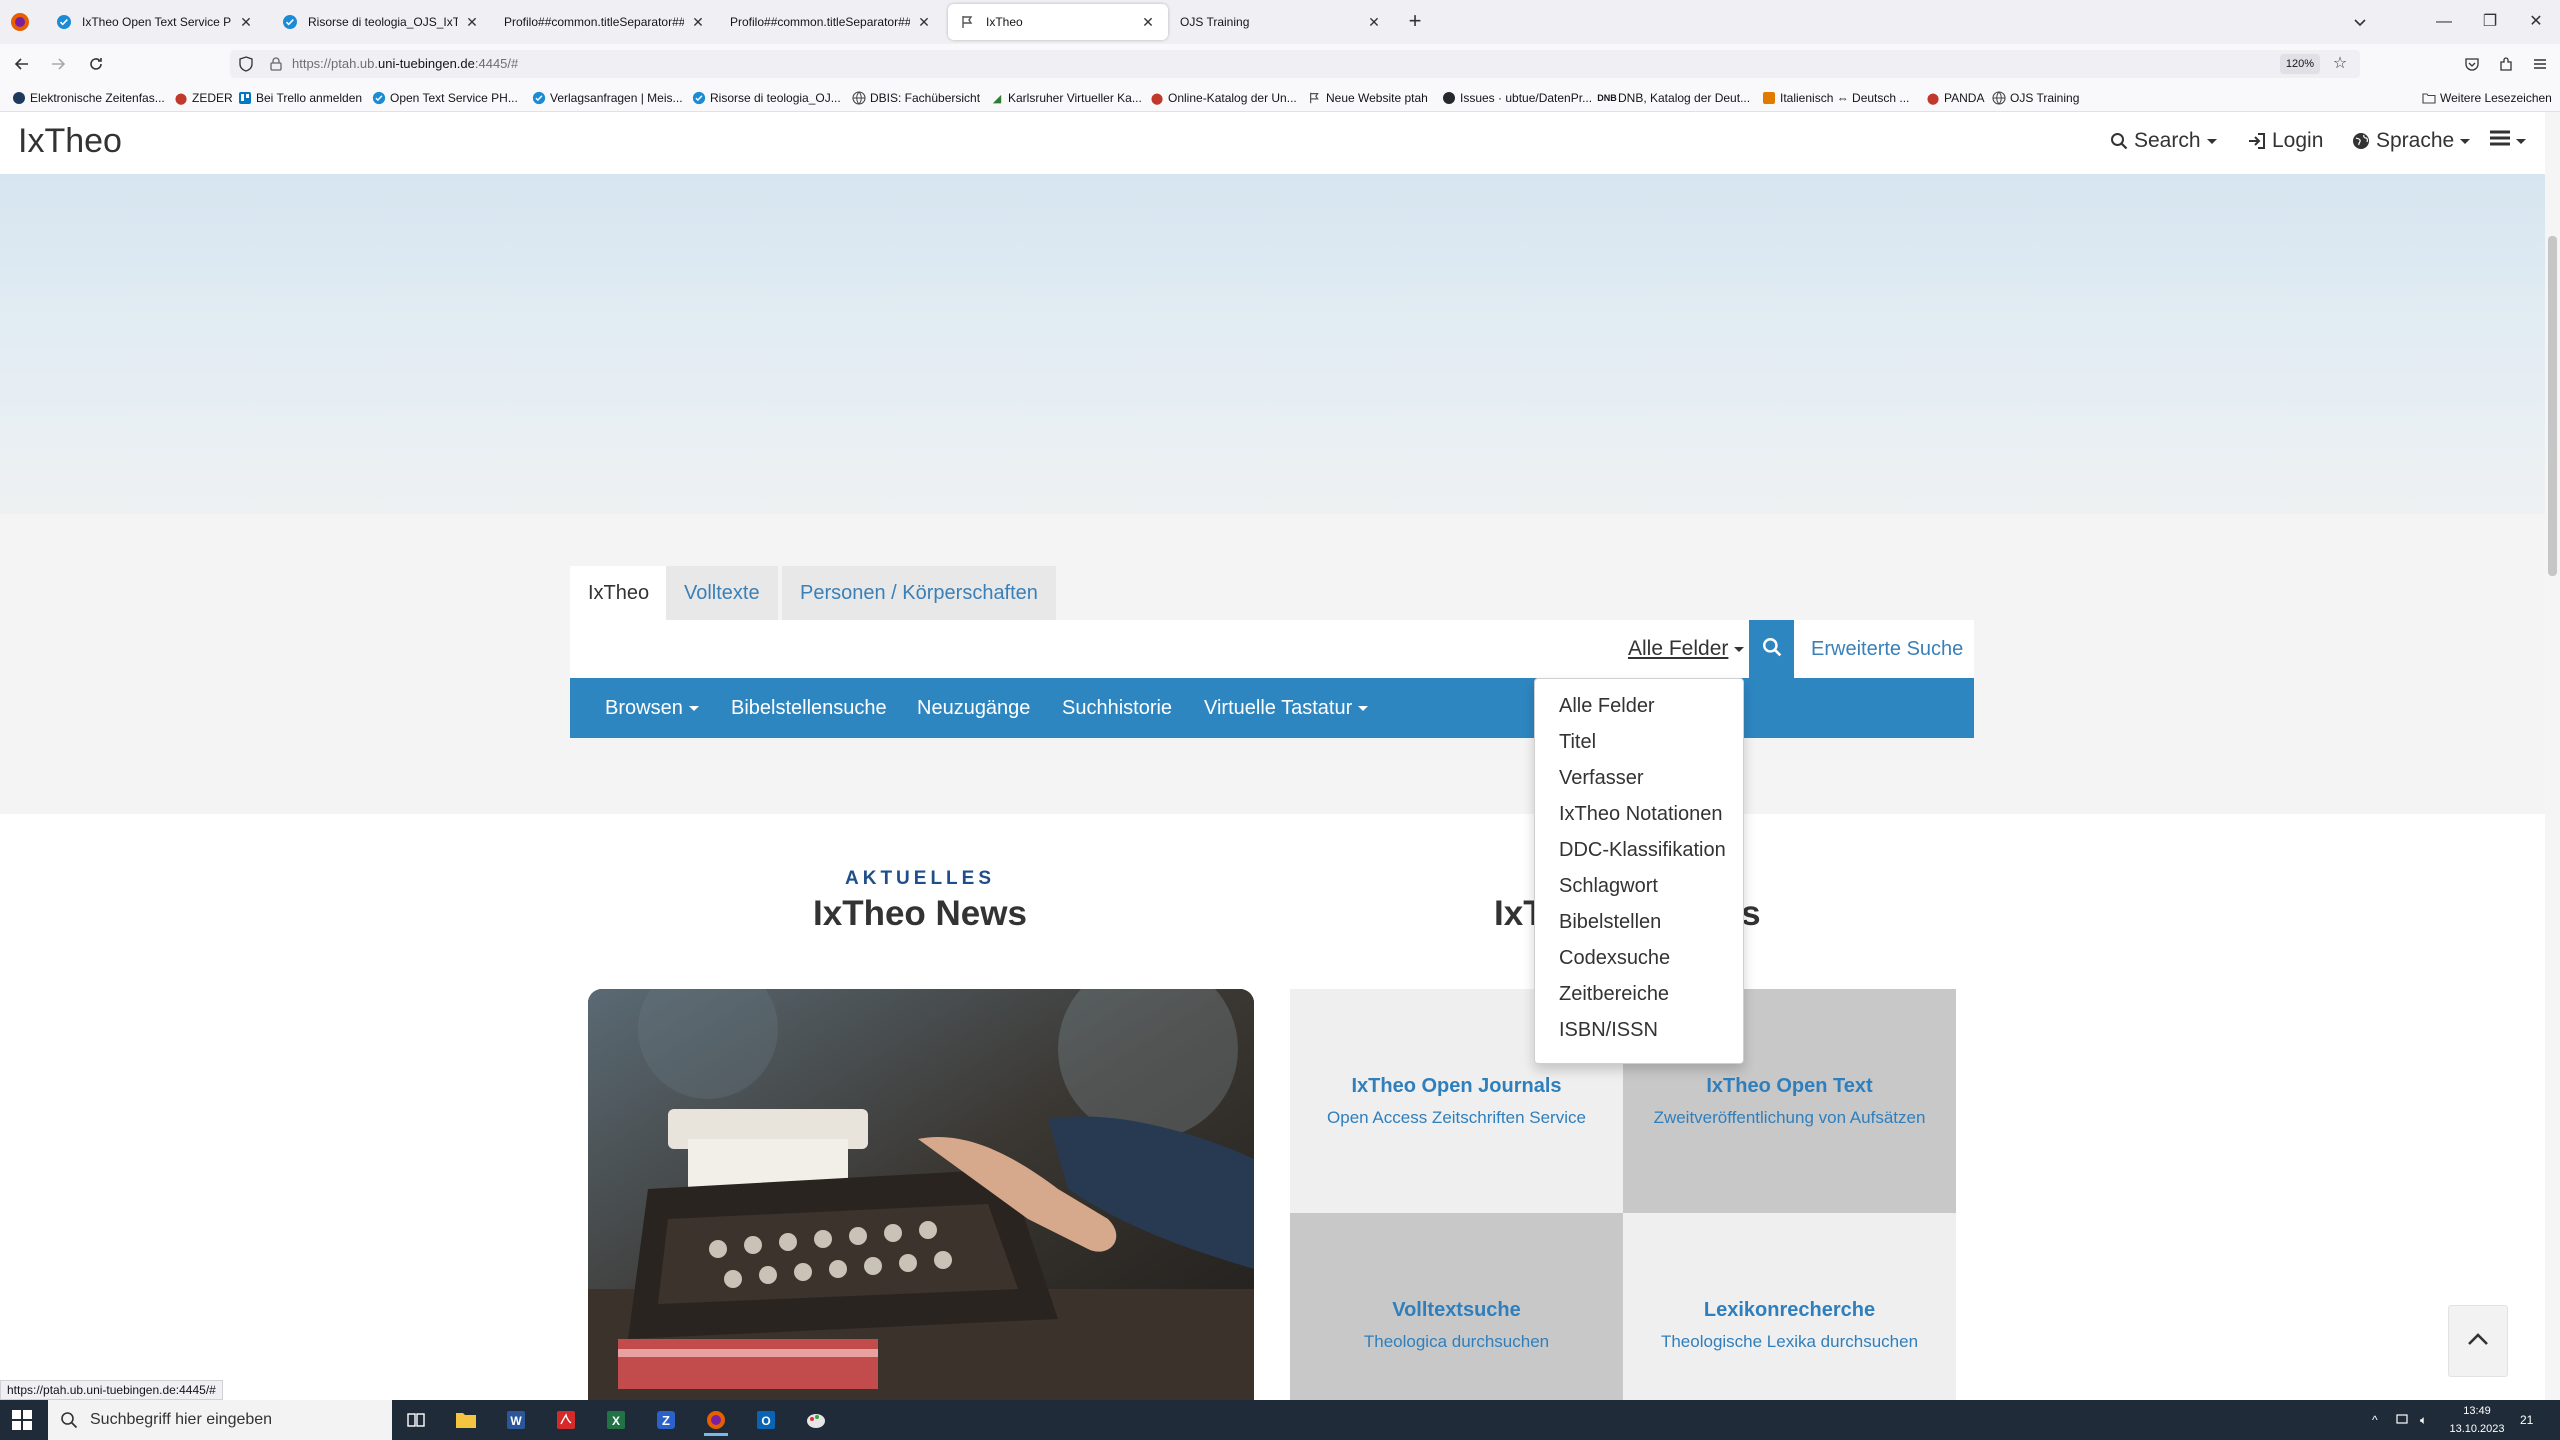  I want to click on virtual-keyboard-menu: Virtuelle Tastatur, so click(1286, 708).